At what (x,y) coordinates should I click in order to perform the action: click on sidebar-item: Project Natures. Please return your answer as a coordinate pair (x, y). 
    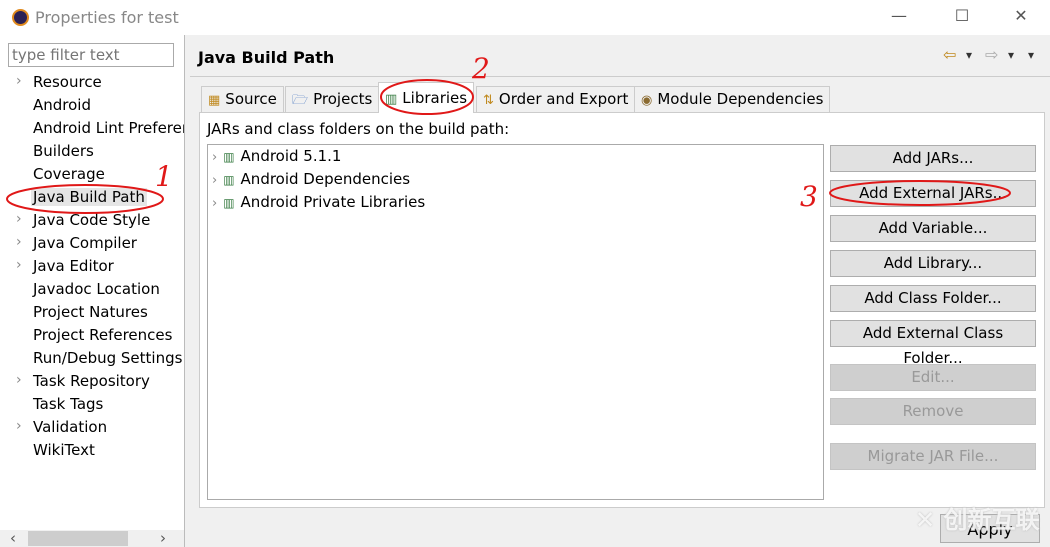
    Looking at the image, I should click on (92, 313).